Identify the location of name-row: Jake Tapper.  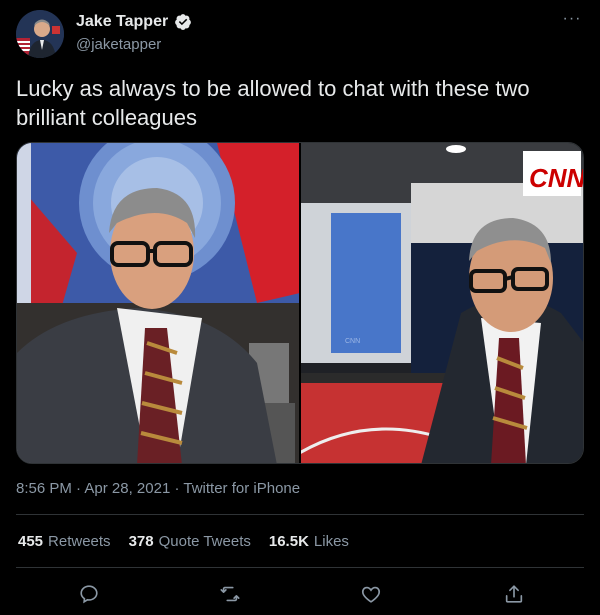
(134, 22).